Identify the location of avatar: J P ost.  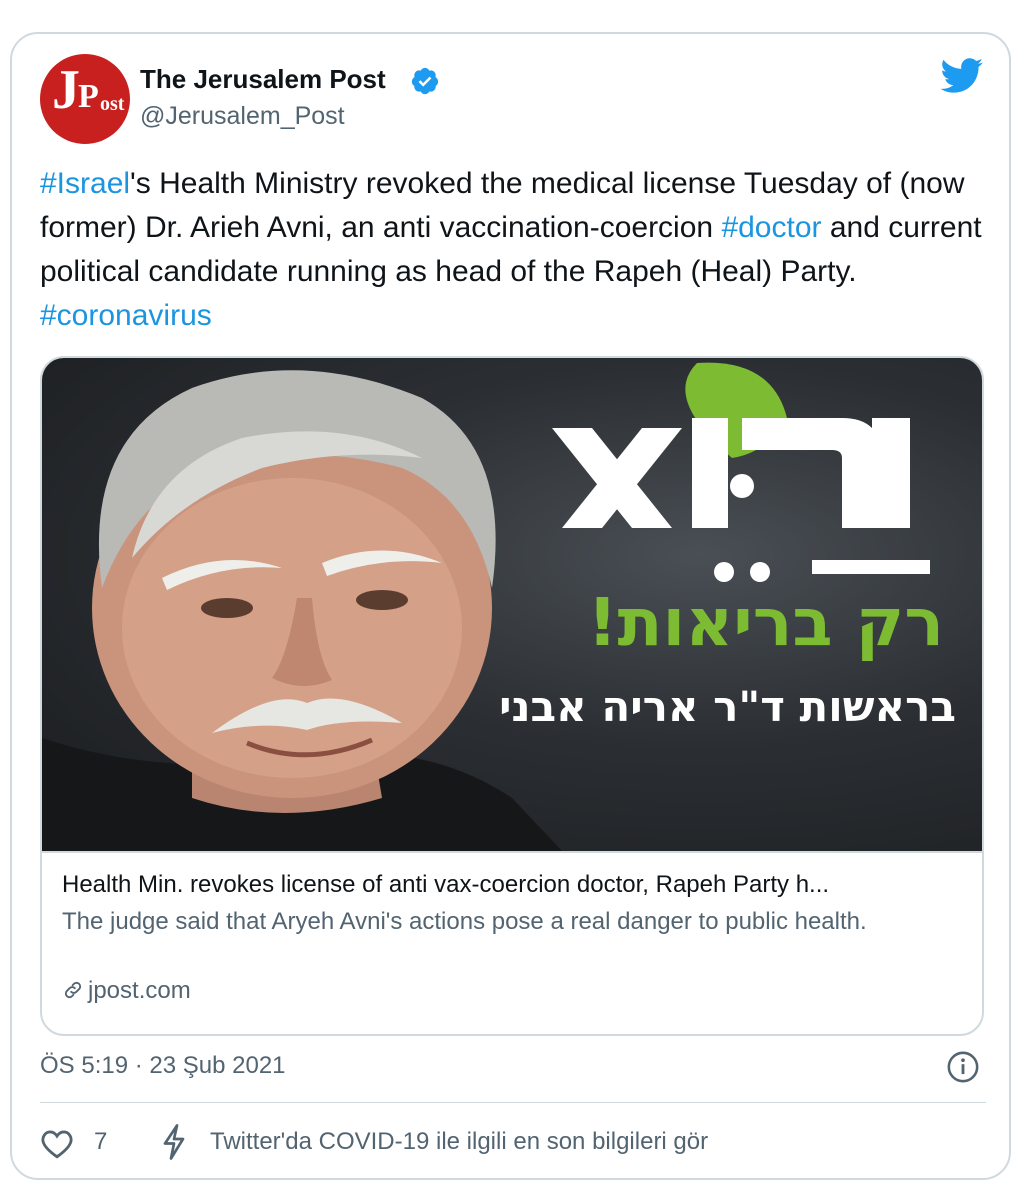
(85, 99).